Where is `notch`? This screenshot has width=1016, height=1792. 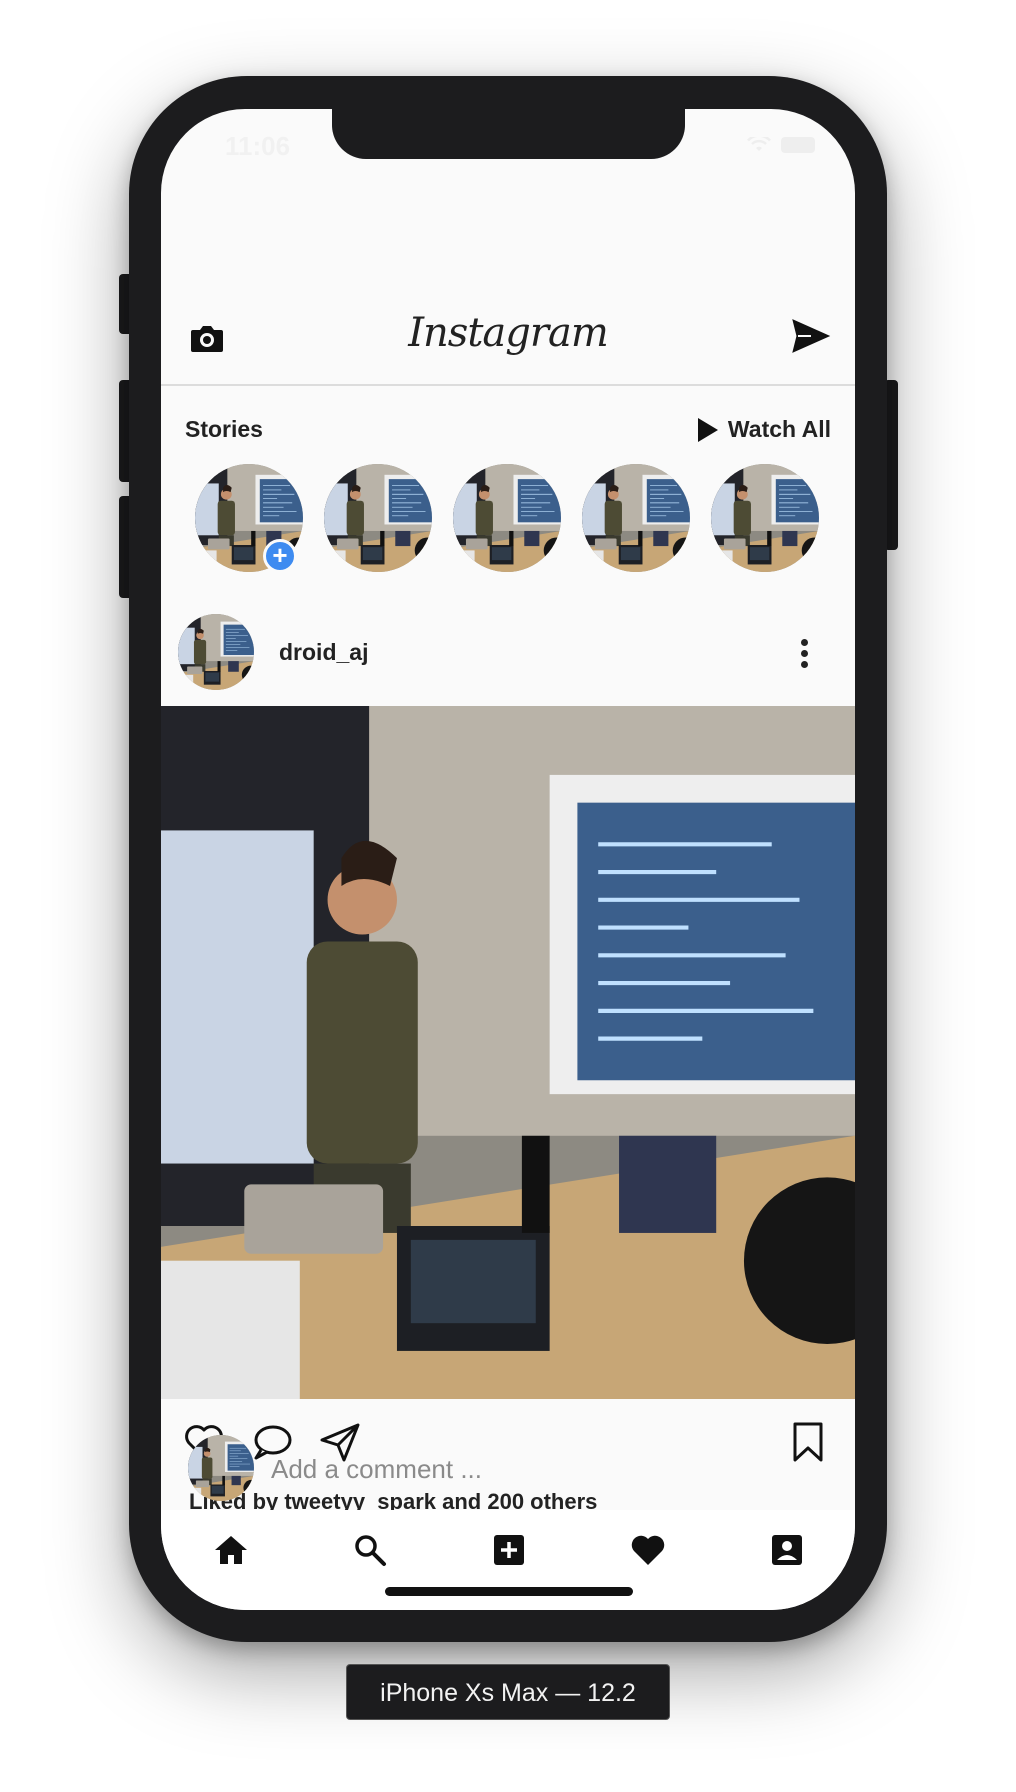 notch is located at coordinates (508, 134).